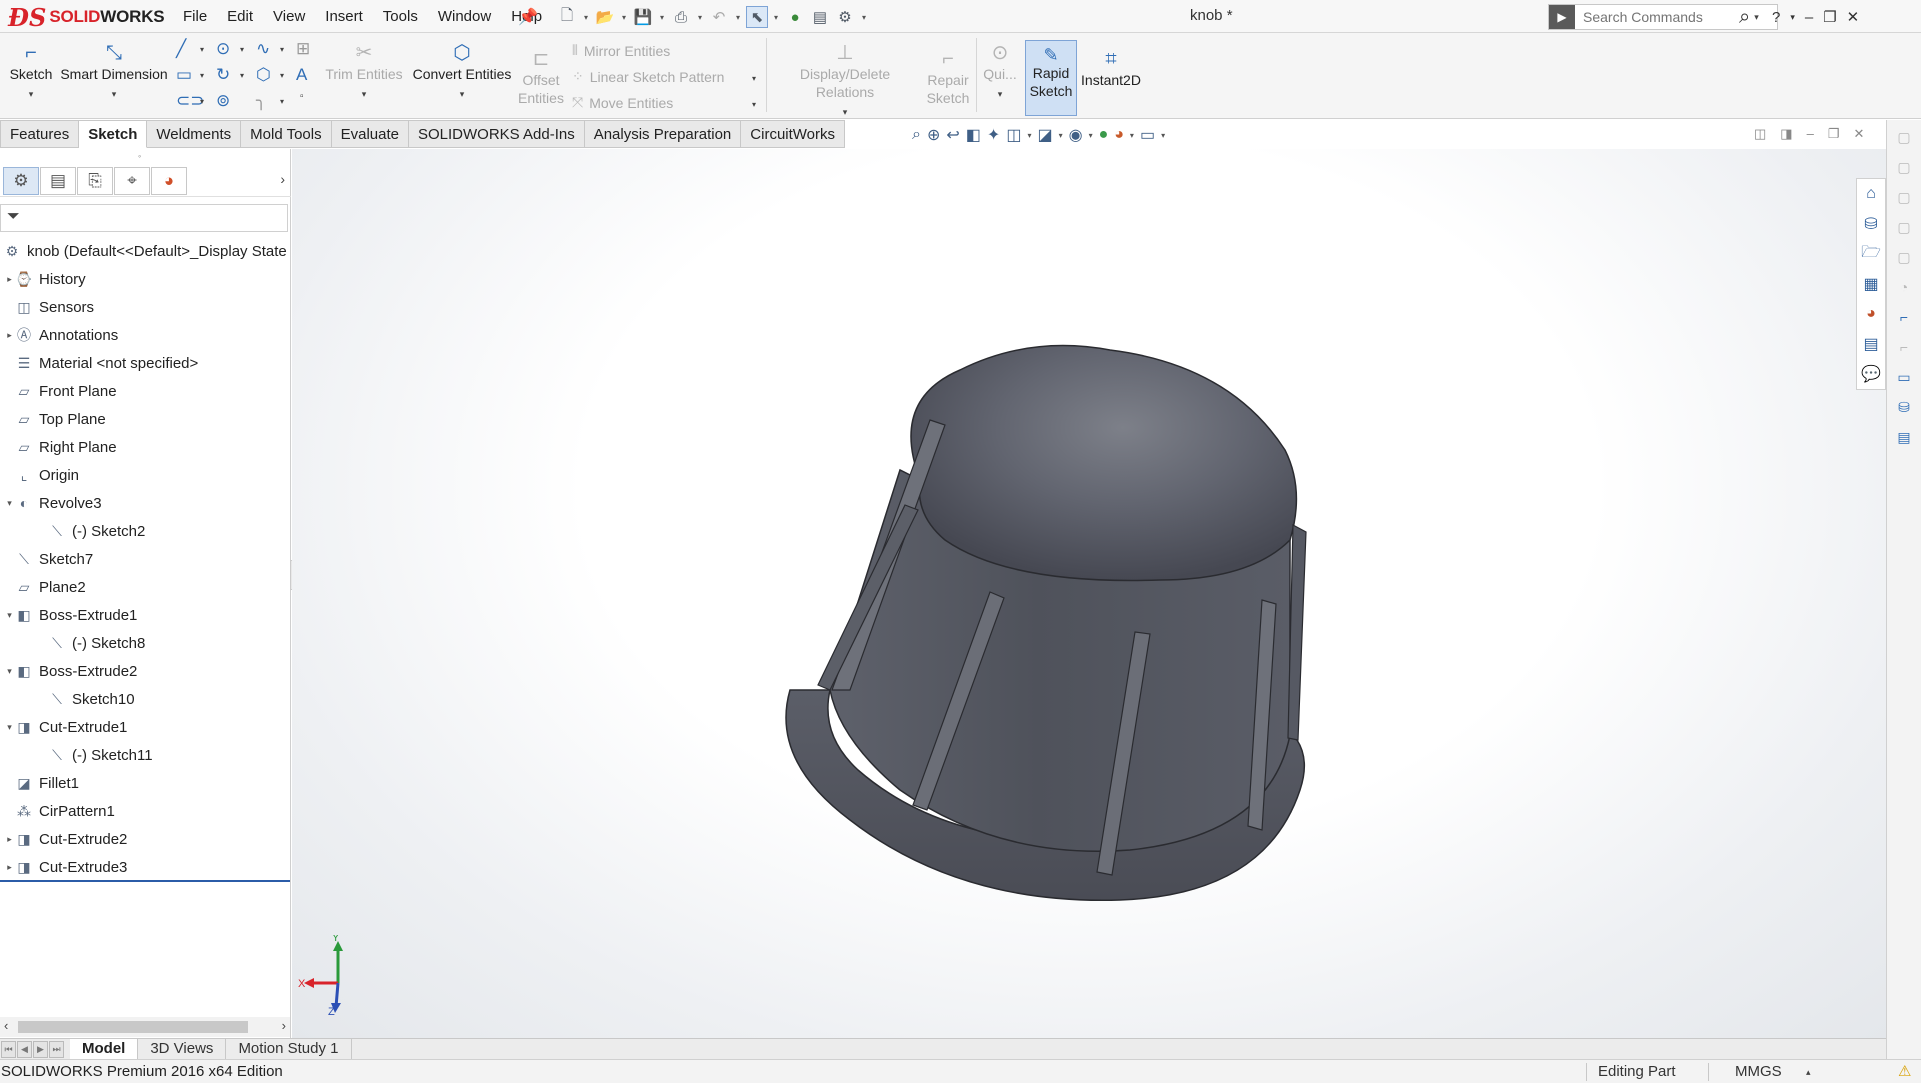 The image size is (1921, 1083). I want to click on appearances-icon: ◕, so click(1871, 314).